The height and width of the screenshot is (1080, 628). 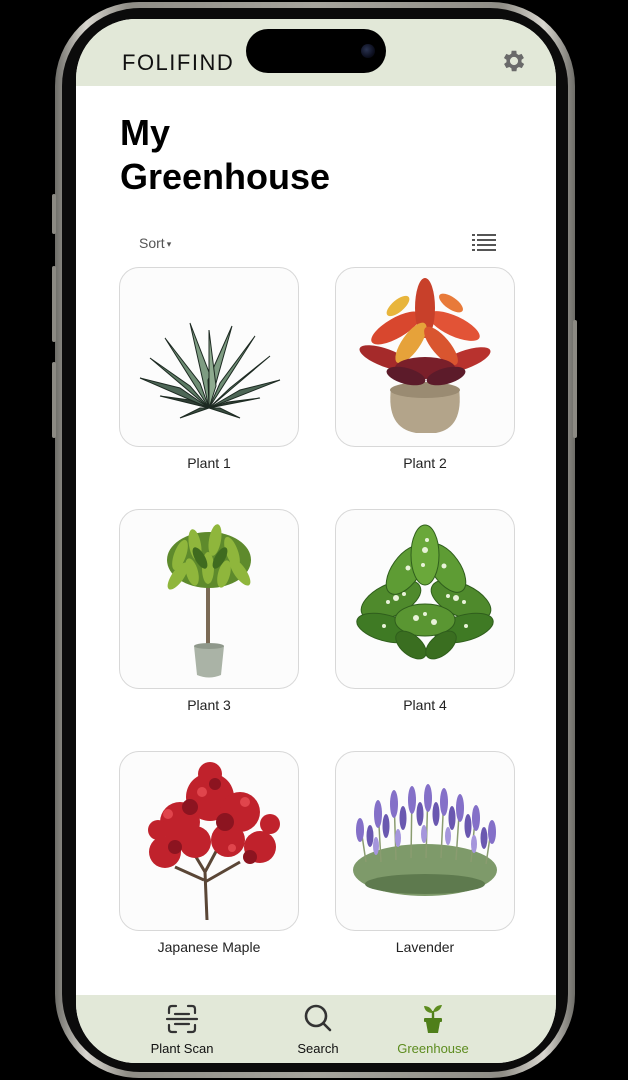 I want to click on plant-label: Japanese Maple, so click(x=209, y=947).